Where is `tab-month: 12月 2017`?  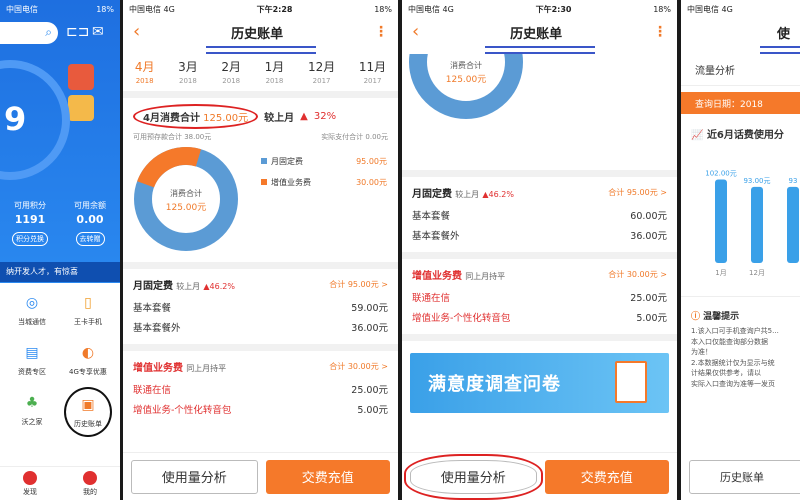 tab-month: 12月 2017 is located at coordinates (321, 71).